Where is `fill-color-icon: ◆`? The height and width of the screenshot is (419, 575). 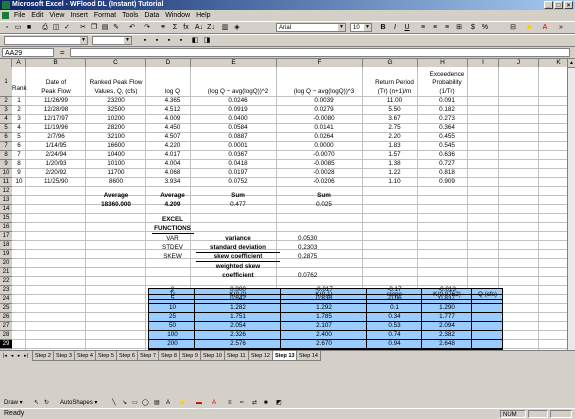 fill-color-icon: ◆ is located at coordinates (529, 28).